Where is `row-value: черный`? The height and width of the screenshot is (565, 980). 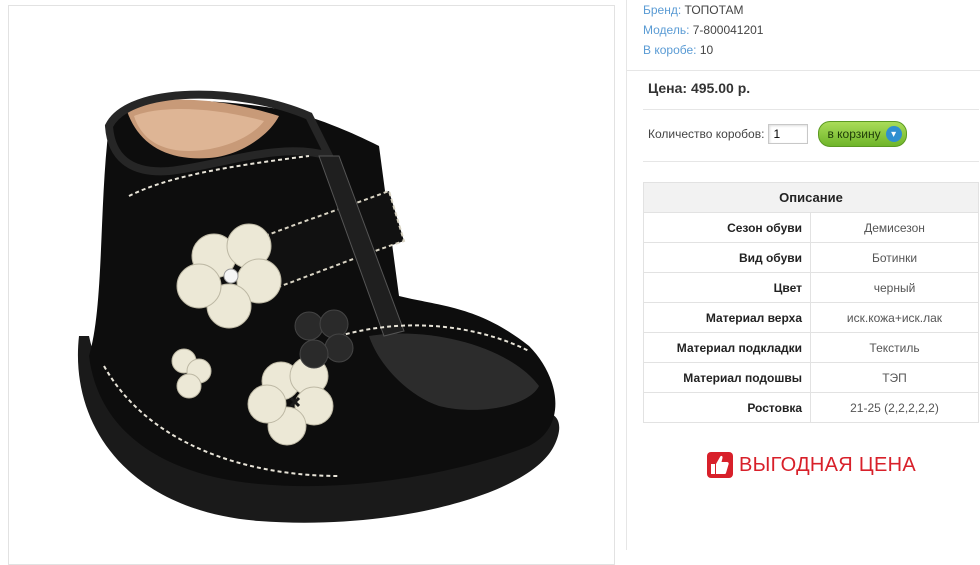
row-value: черный is located at coordinates (894, 287).